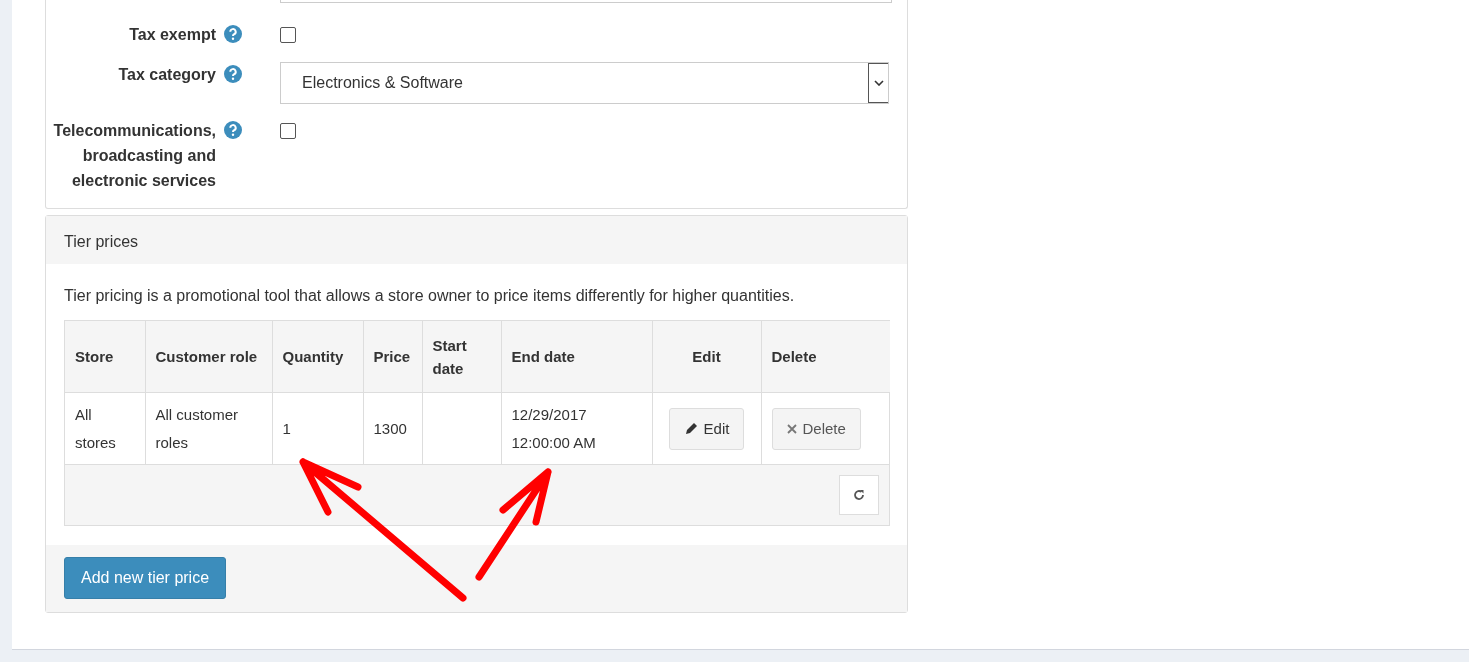 This screenshot has width=1469, height=662. I want to click on column-header: Customer role, so click(208, 357).